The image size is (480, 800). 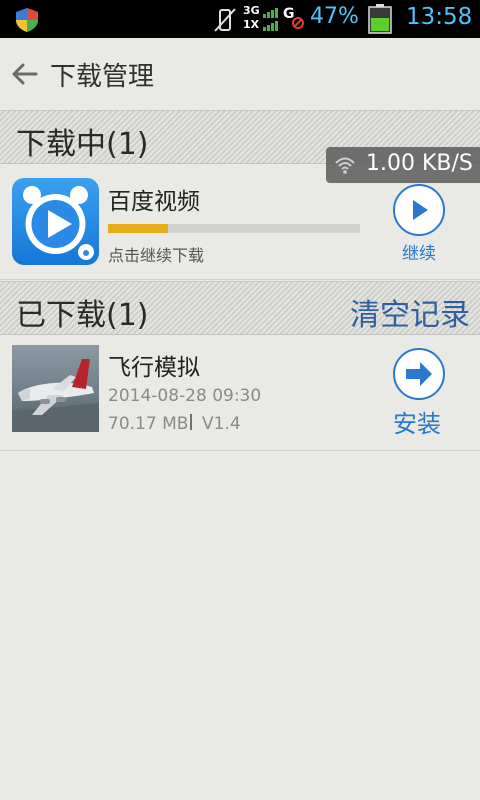 I want to click on downloaded-section-title: 已下载(1), so click(x=82, y=315).